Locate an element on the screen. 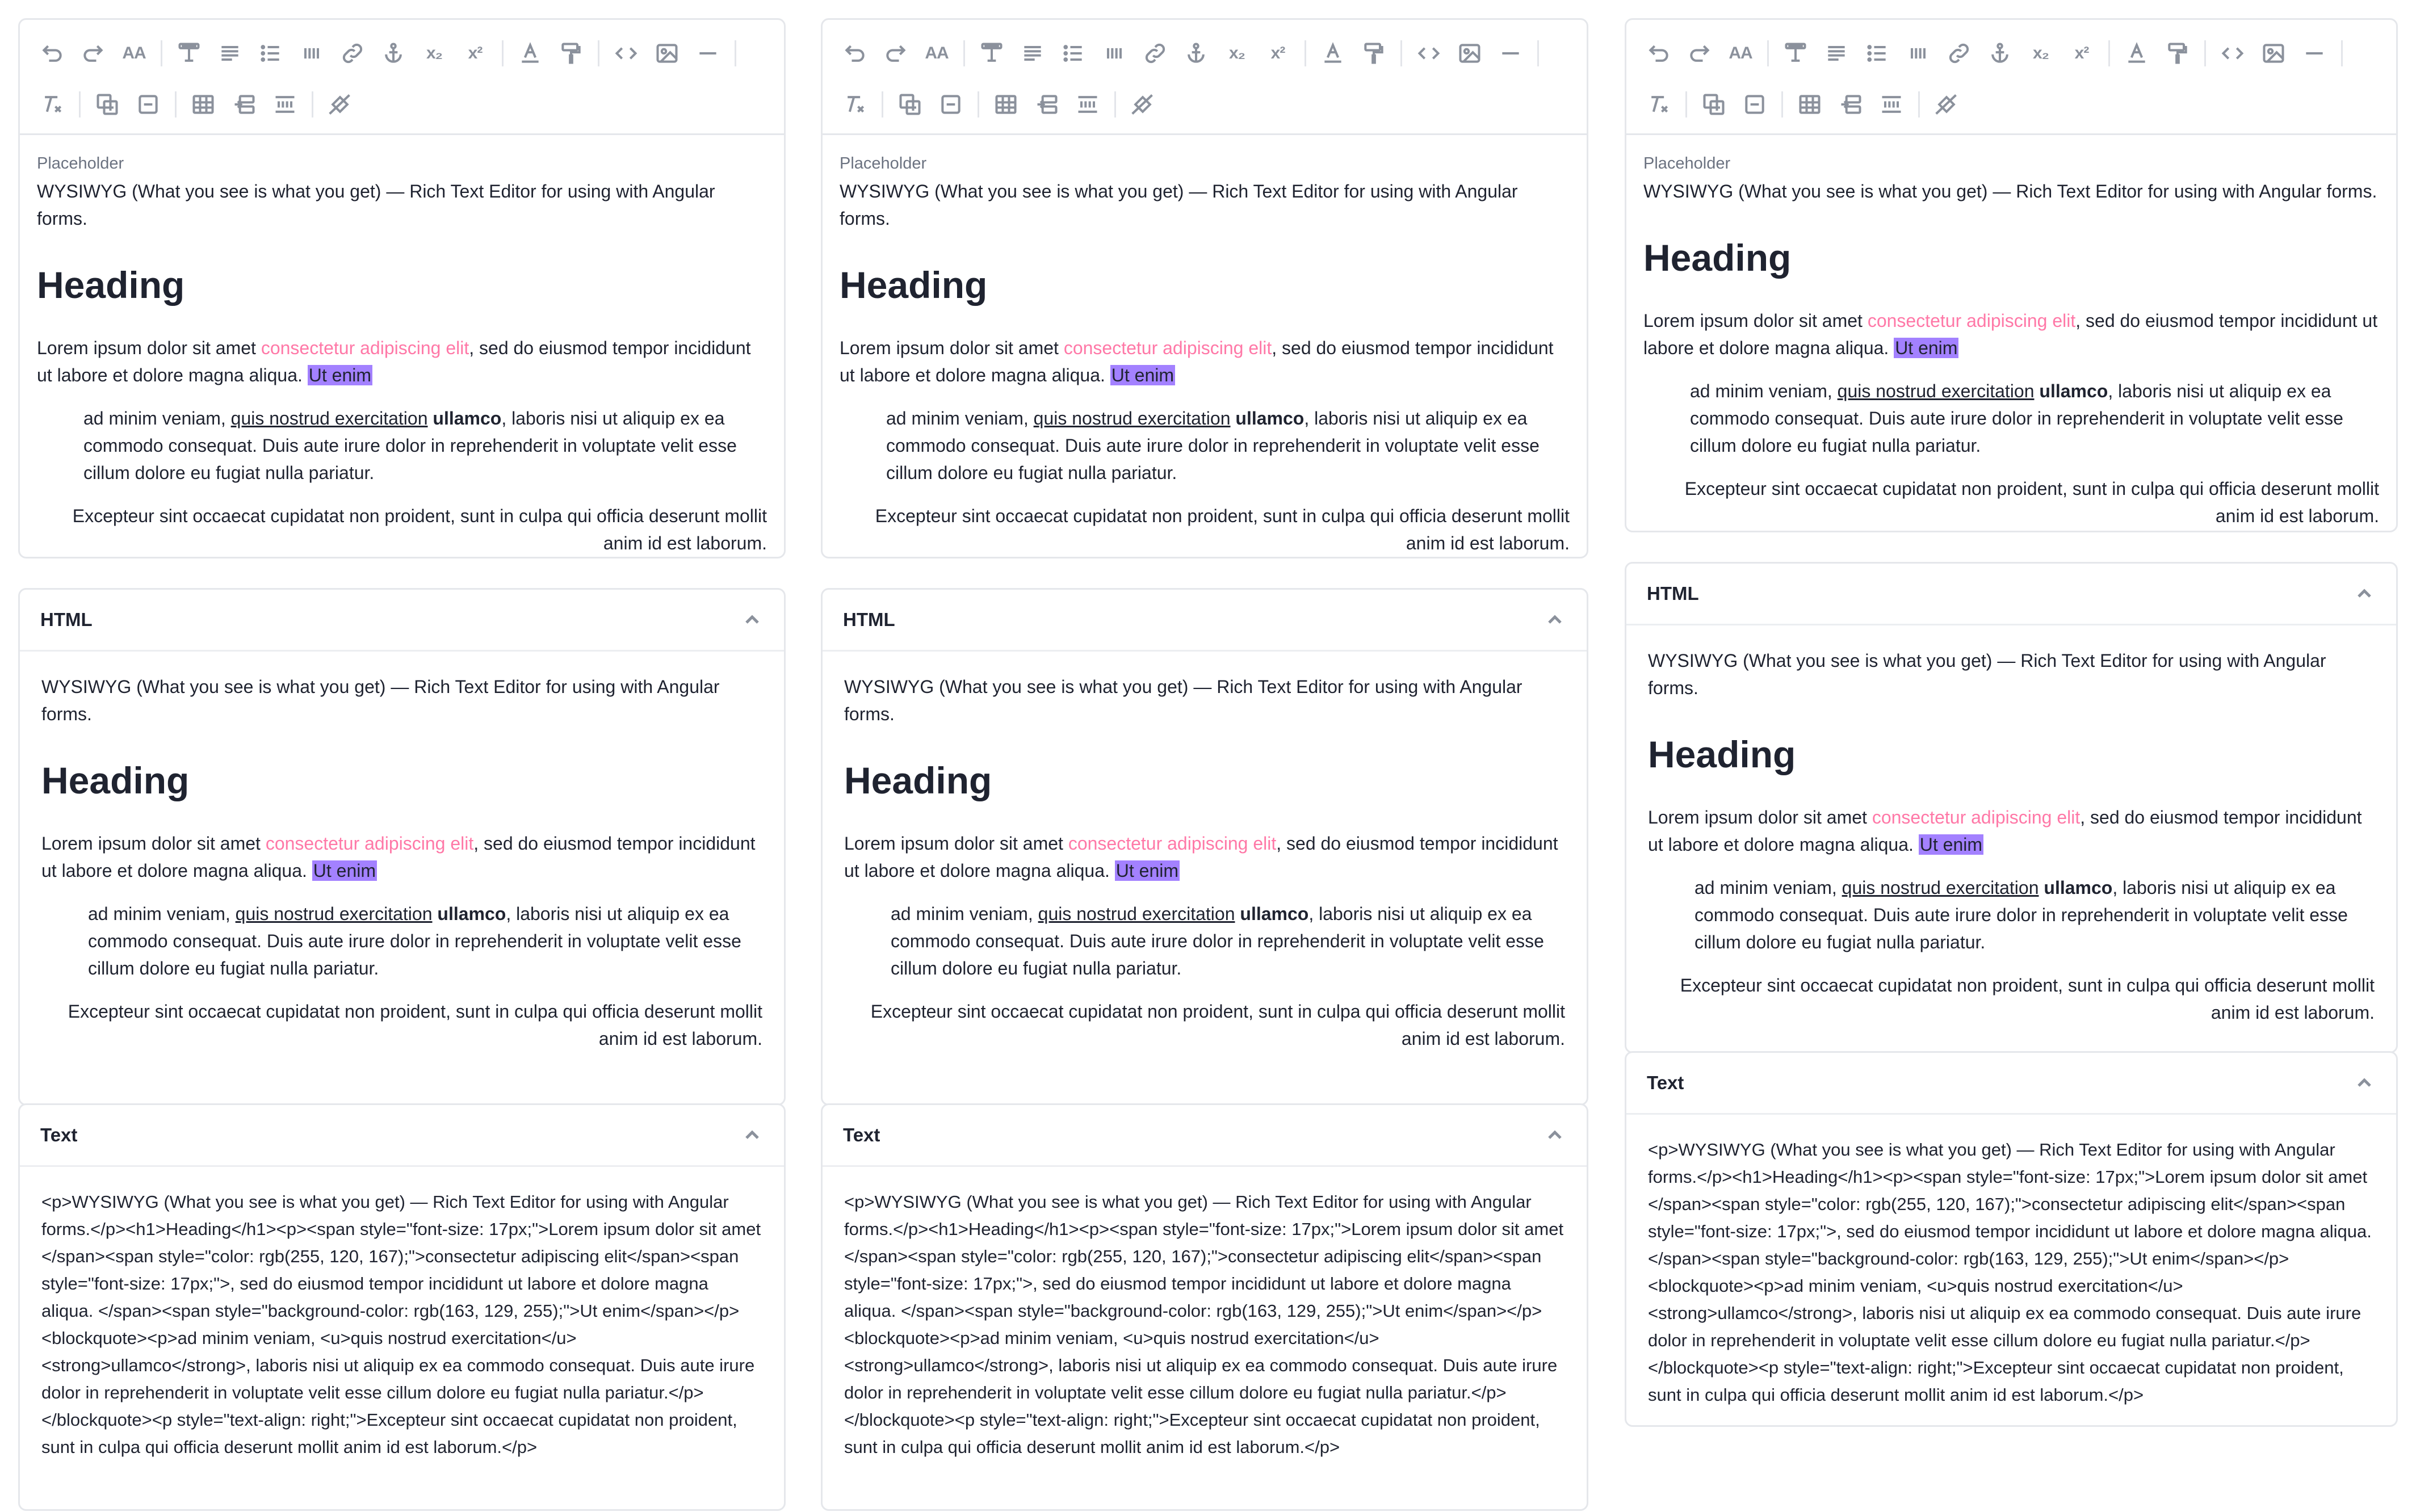 The width and height of the screenshot is (2416, 1512). font-size-label: AA is located at coordinates (134, 53).